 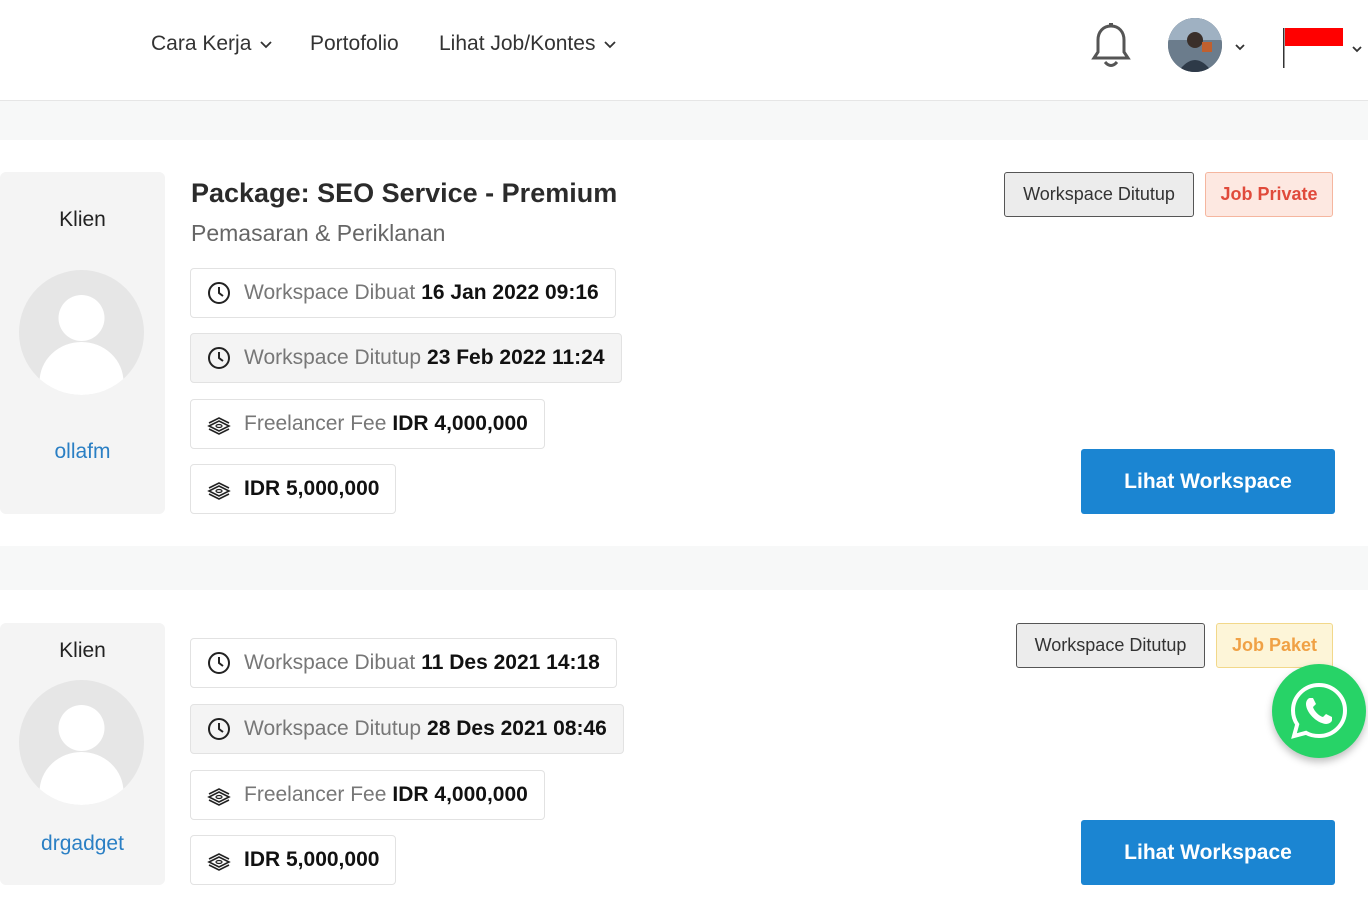 I want to click on nav-cara-kerja-label: Cara Kerja, so click(x=201, y=43).